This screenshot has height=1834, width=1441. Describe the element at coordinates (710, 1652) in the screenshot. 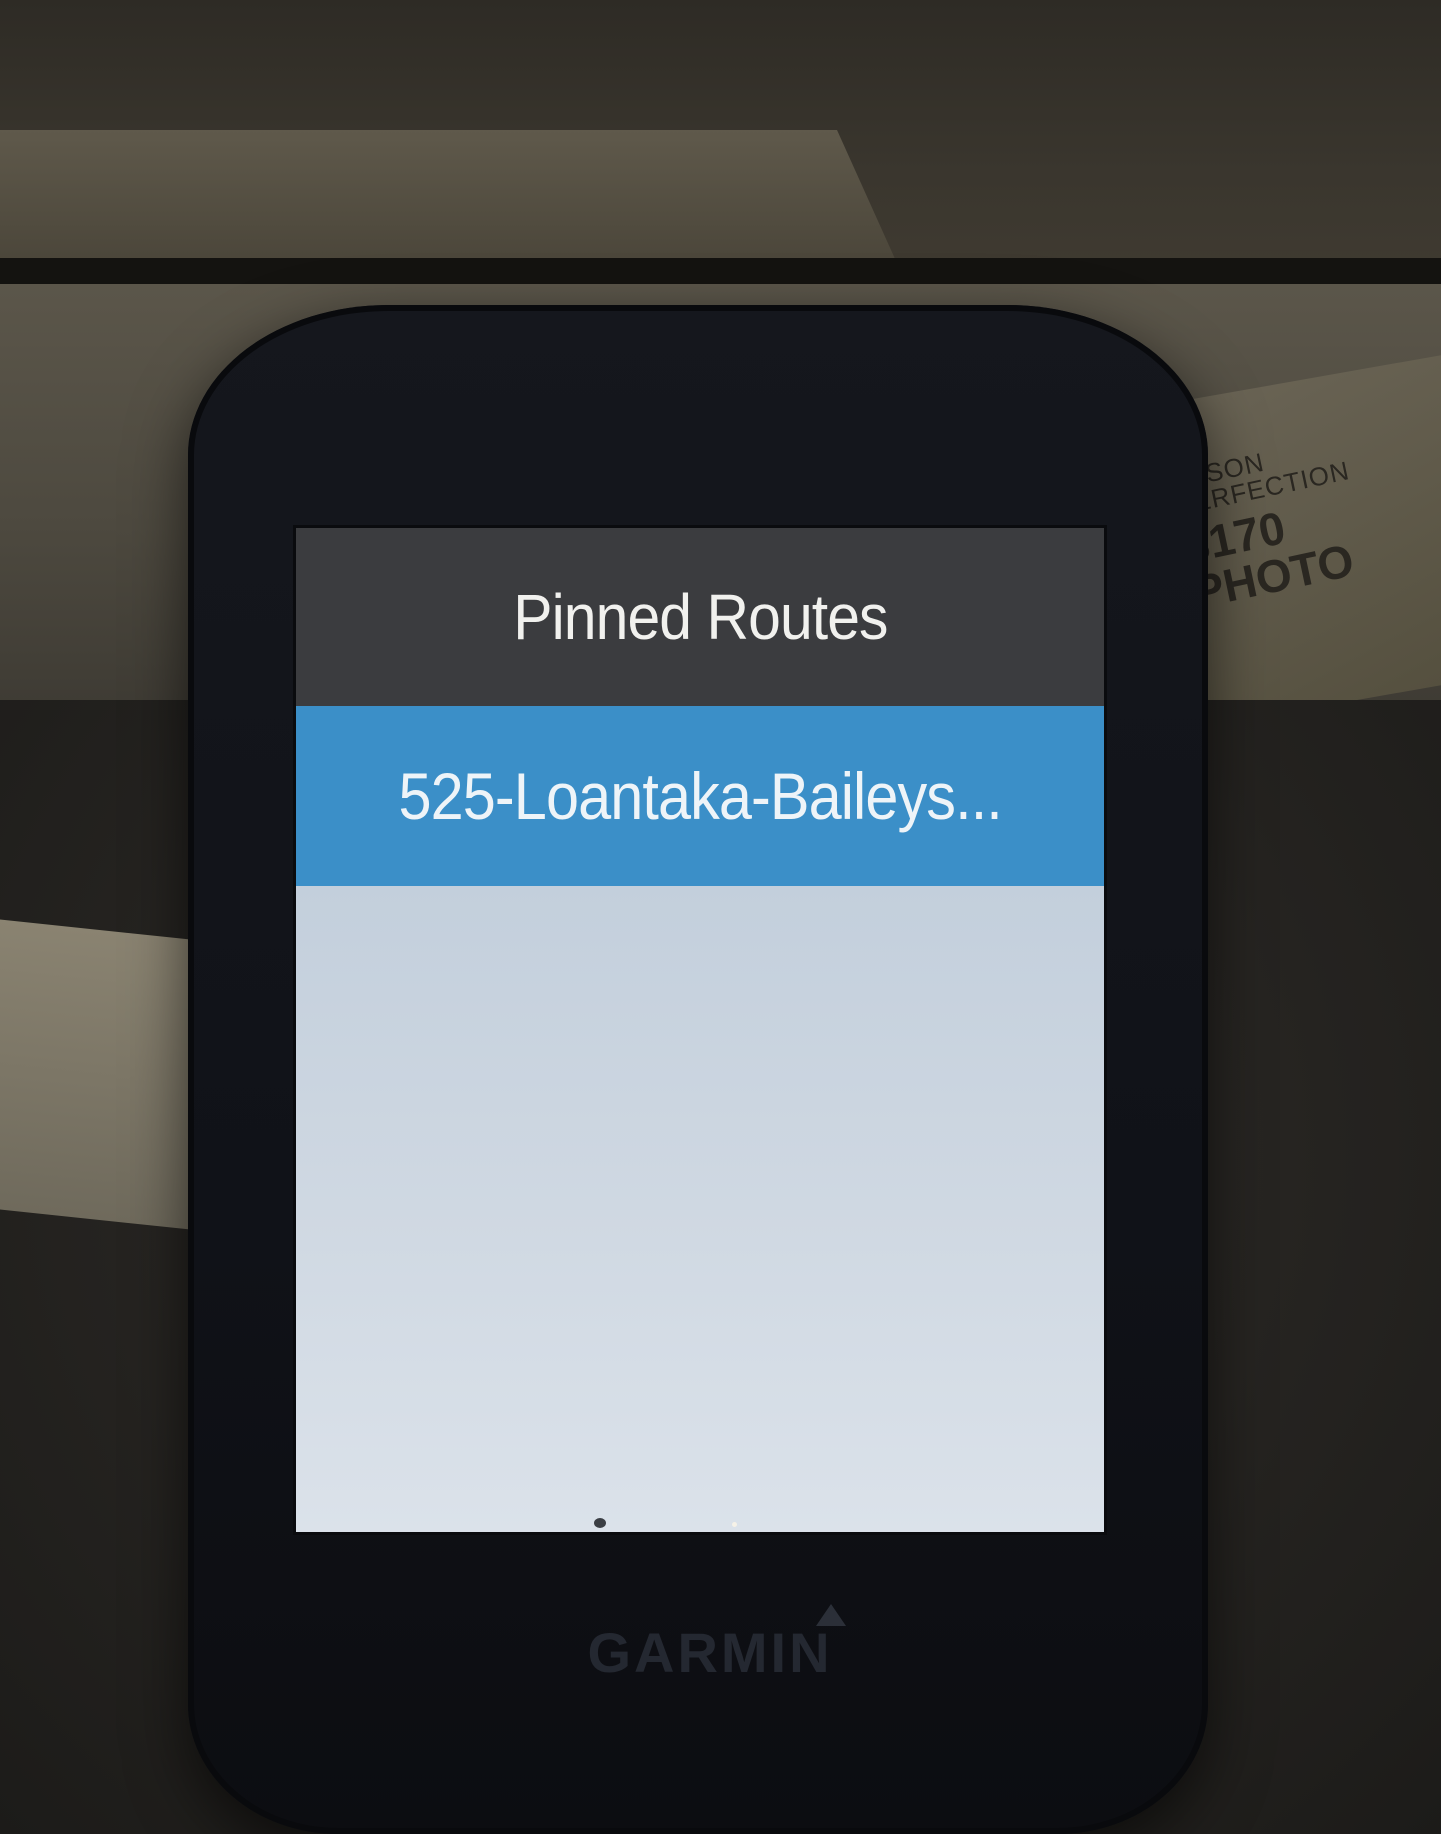

I see `brand-logo: GARMIN` at that location.